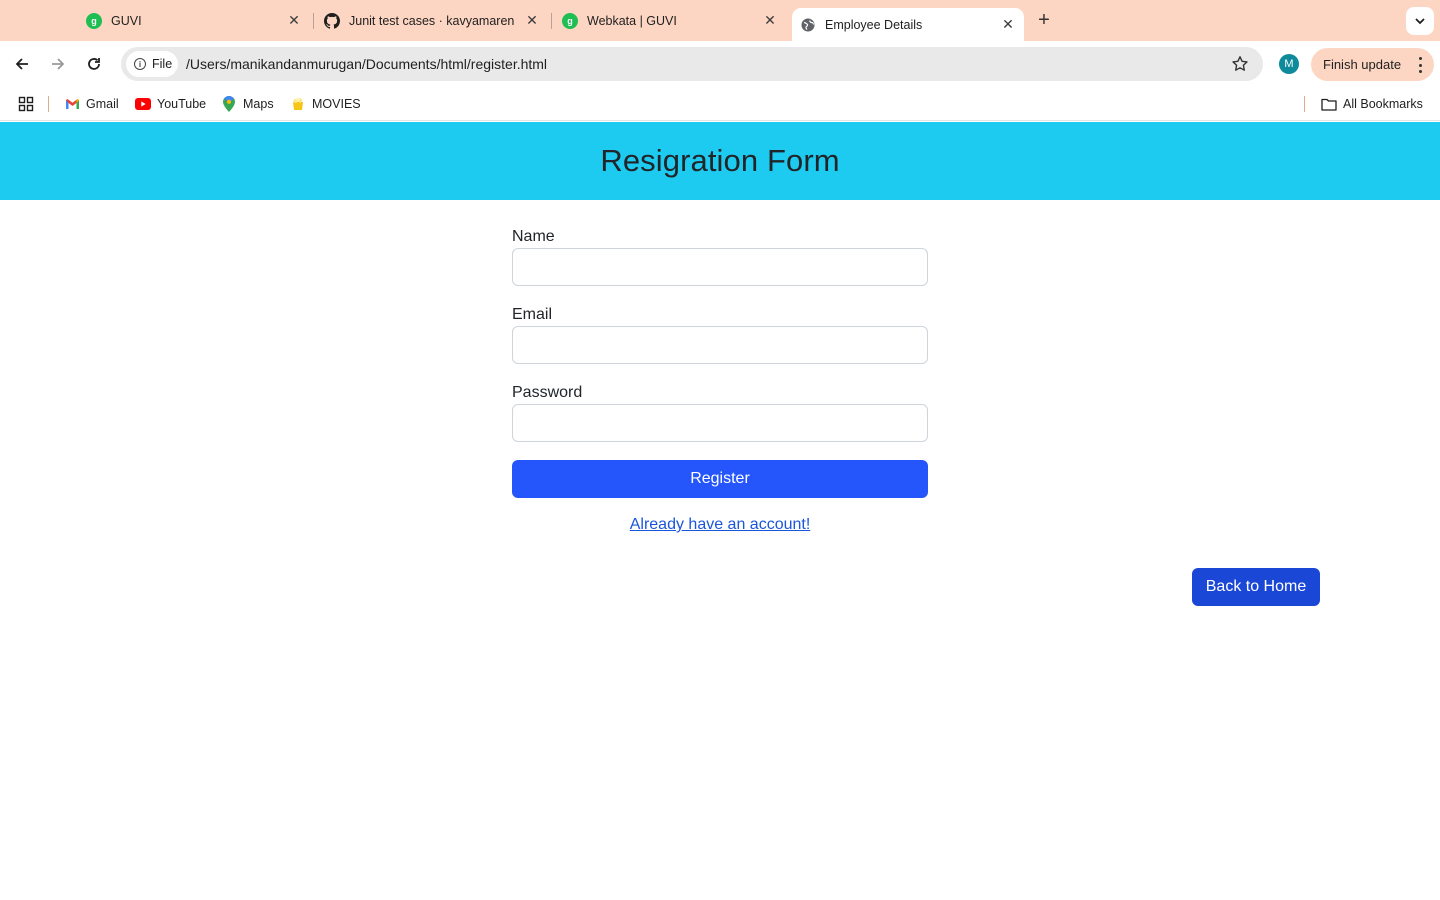 The image size is (1440, 900). Describe the element at coordinates (632, 20) in the screenshot. I see `tab-title: Webkata | GUVI` at that location.